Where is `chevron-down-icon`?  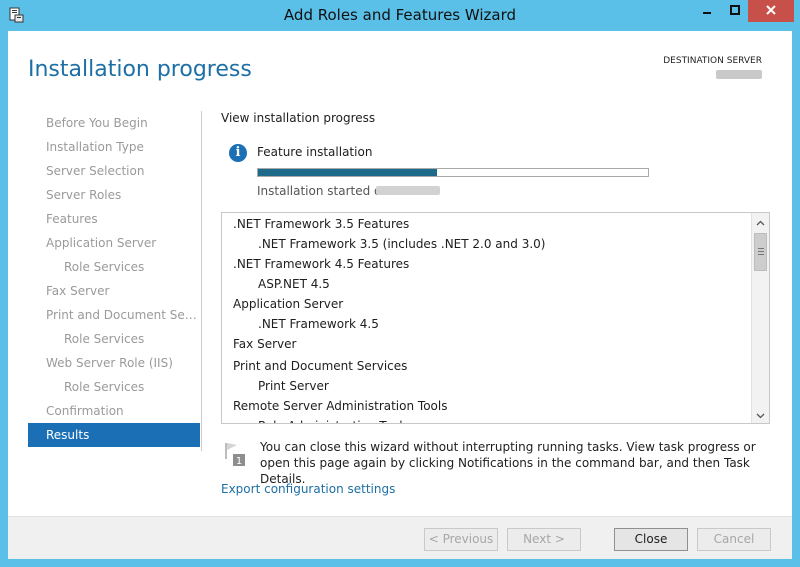 chevron-down-icon is located at coordinates (760, 415).